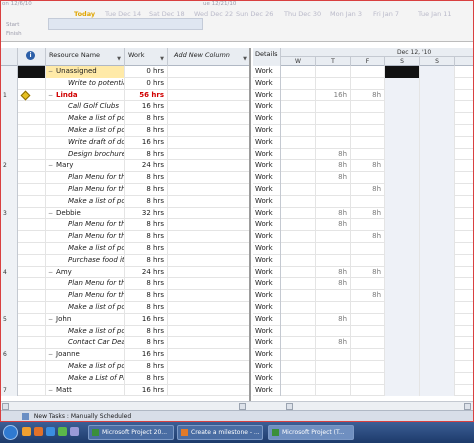 The width and height of the screenshot is (474, 443). What do you see at coordinates (245, 59) in the screenshot?
I see `add-column-dropdown-icon: ▼` at bounding box center [245, 59].